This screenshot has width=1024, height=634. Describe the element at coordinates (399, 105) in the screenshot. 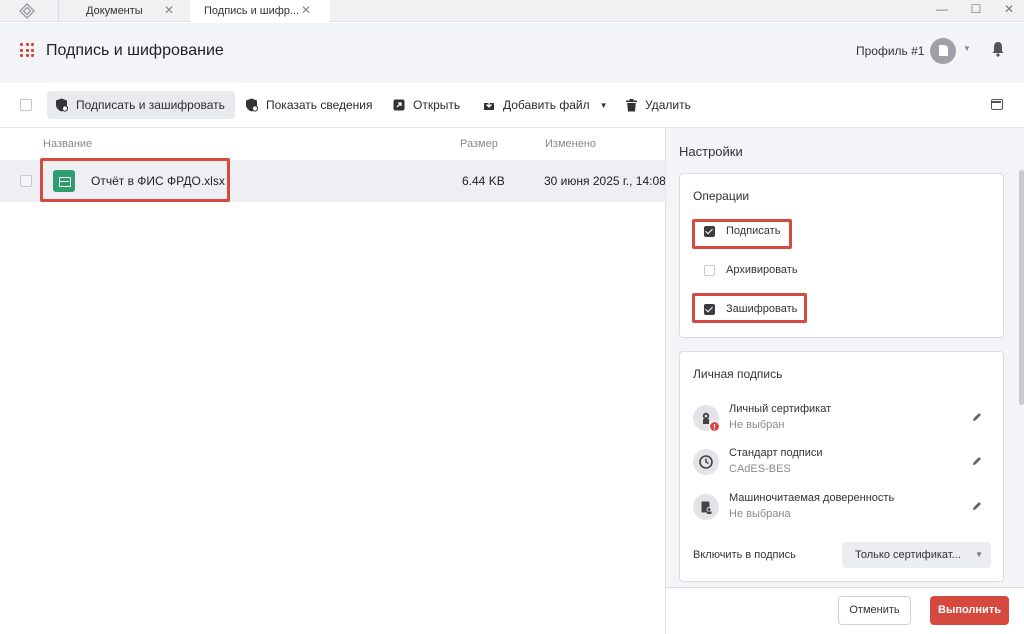

I see `open-external-icon` at that location.